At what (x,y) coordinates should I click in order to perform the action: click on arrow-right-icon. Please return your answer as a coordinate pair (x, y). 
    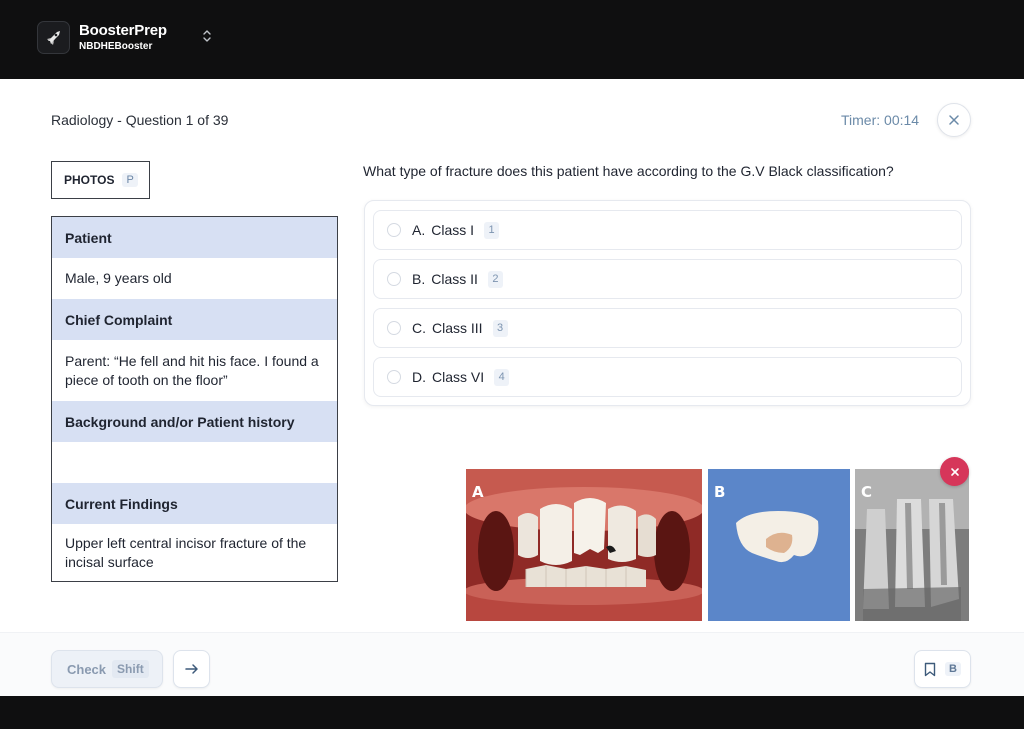
    Looking at the image, I should click on (191, 669).